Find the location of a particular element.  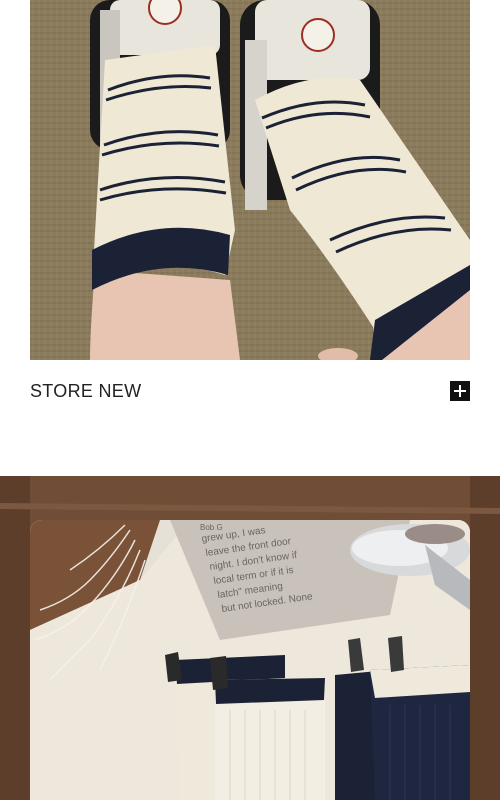

expand-plus-button is located at coordinates (460, 391).